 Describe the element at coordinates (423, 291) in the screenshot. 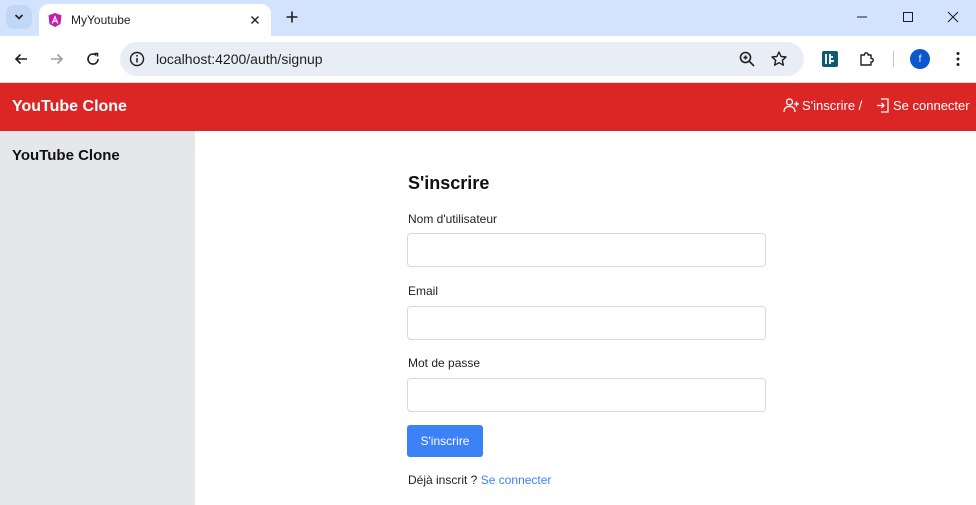

I see `email-label: Email` at that location.